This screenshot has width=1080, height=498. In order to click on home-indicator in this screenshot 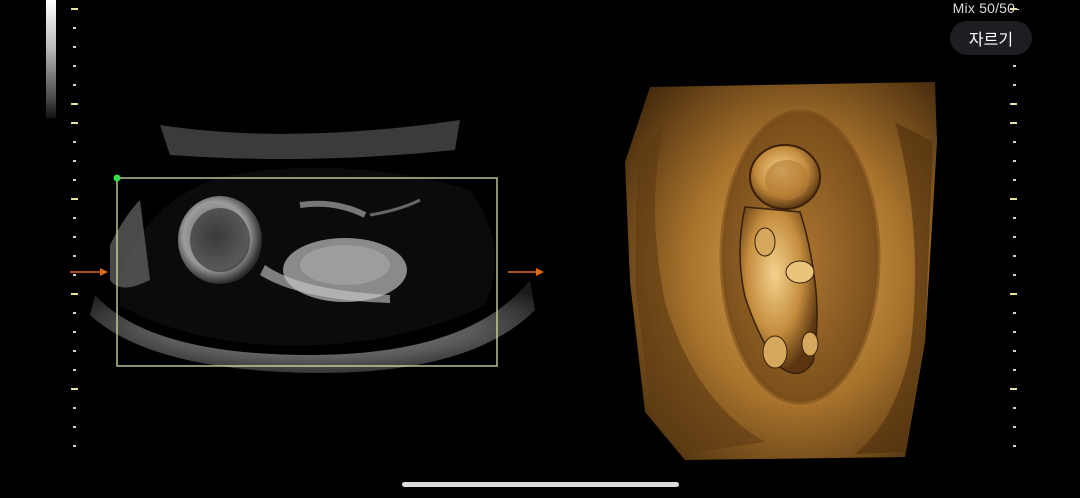, I will do `click(540, 484)`.